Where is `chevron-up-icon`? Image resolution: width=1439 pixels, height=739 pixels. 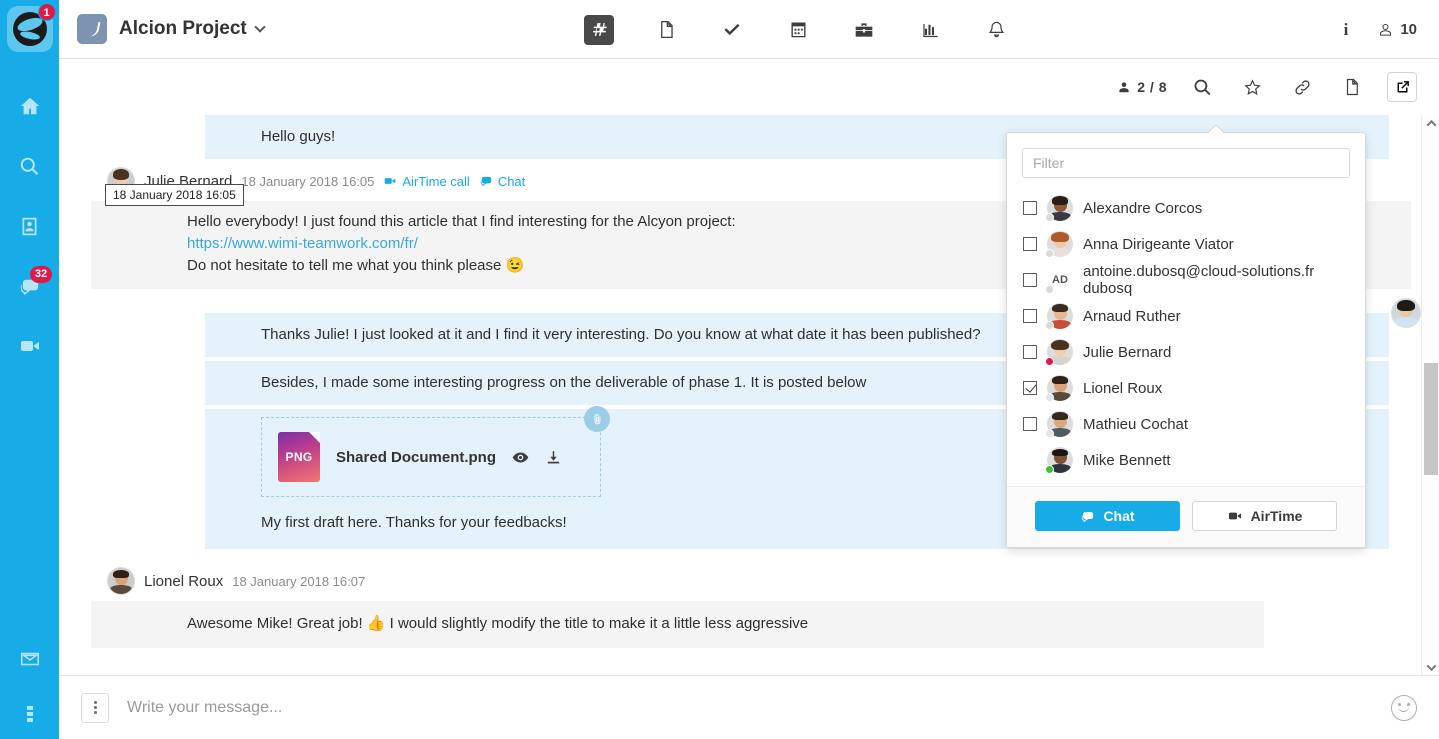 chevron-up-icon is located at coordinates (1431, 124).